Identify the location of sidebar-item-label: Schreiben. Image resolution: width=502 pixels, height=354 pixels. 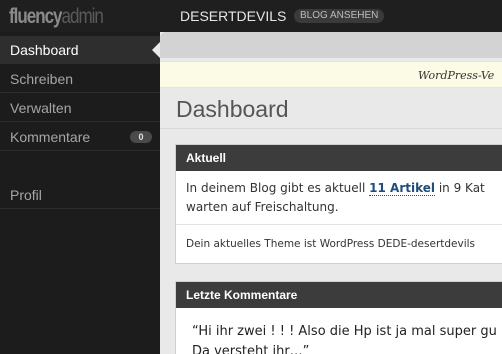
(42, 79).